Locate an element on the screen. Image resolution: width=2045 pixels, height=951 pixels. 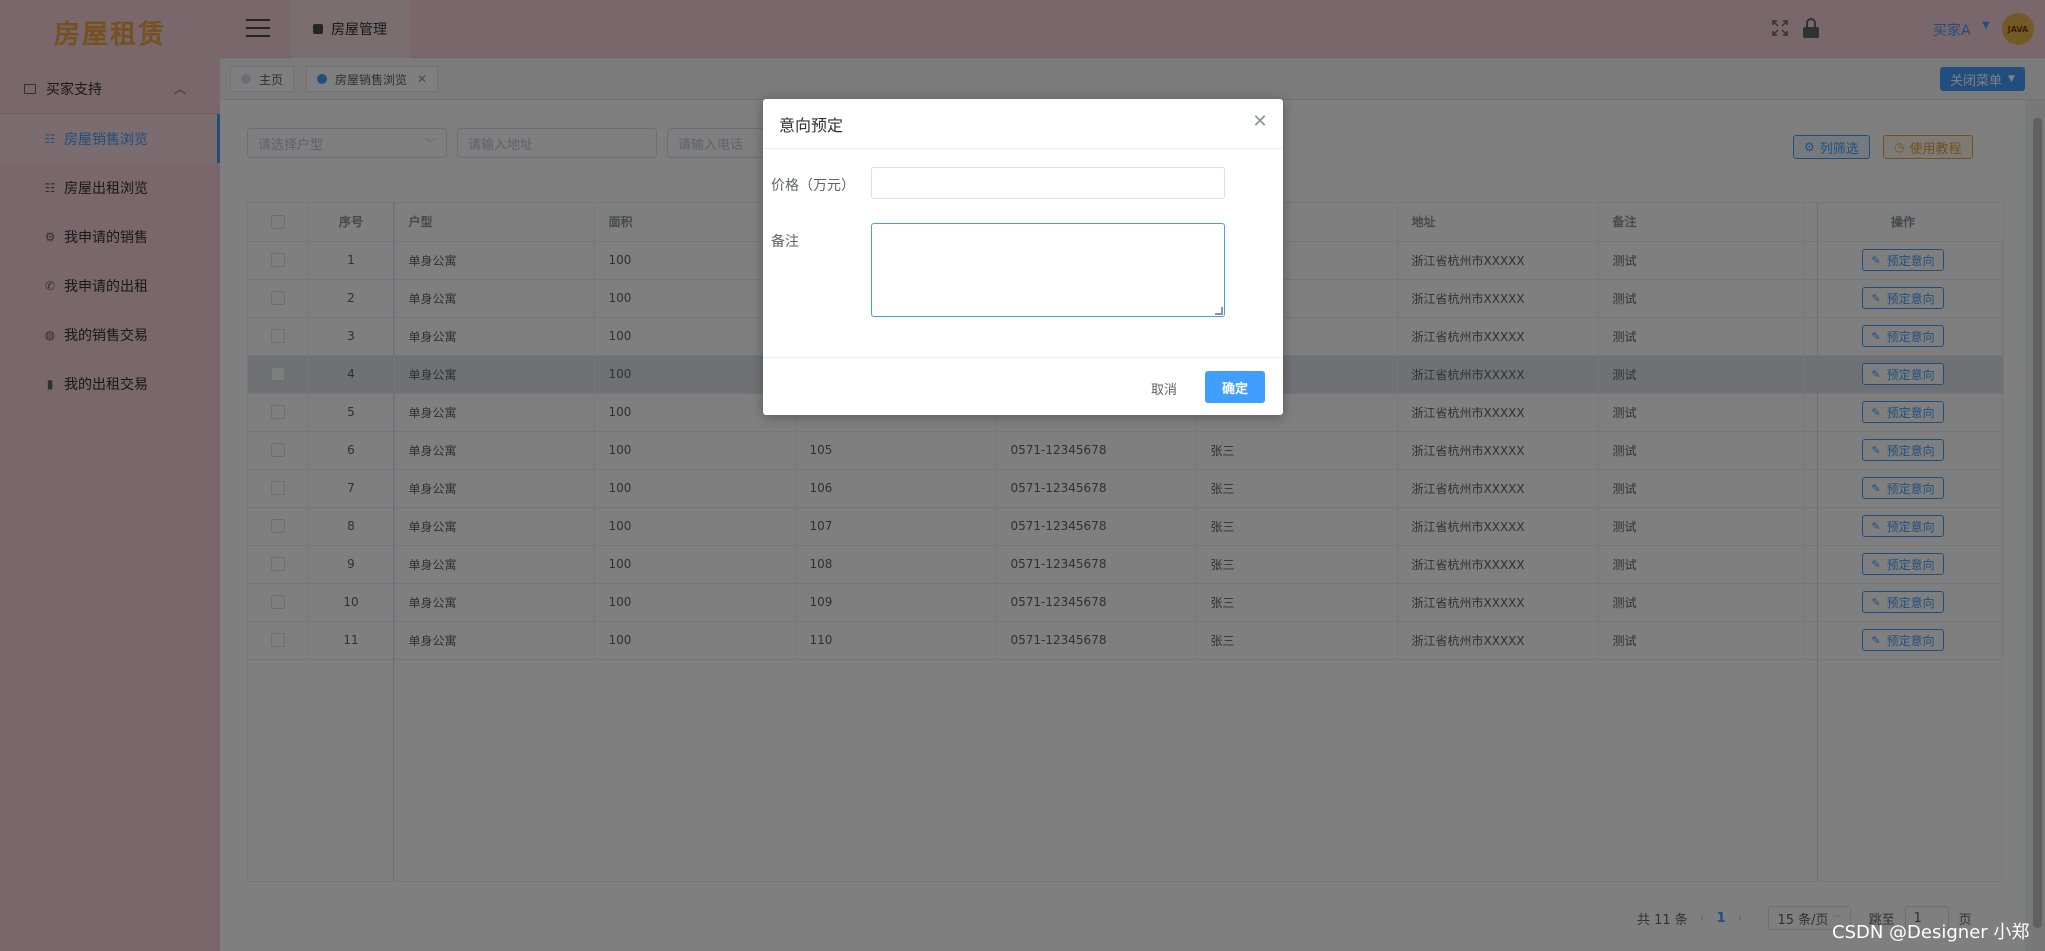
intent-reservation-dialog: 意向预定 ✕ 价格（万元） 备注 取消 确定 is located at coordinates (1023, 257).